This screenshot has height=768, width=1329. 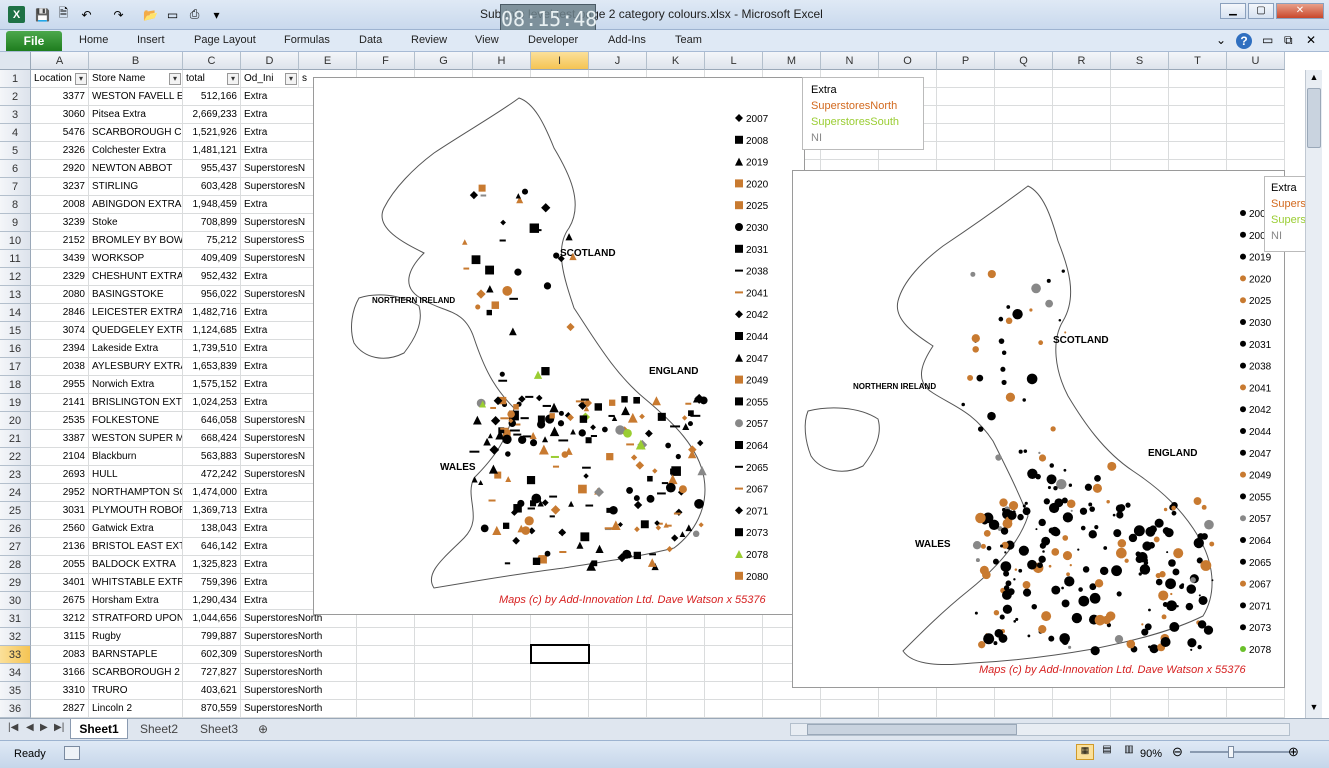 I want to click on table-cell: 1,575,152, so click(x=212, y=385).